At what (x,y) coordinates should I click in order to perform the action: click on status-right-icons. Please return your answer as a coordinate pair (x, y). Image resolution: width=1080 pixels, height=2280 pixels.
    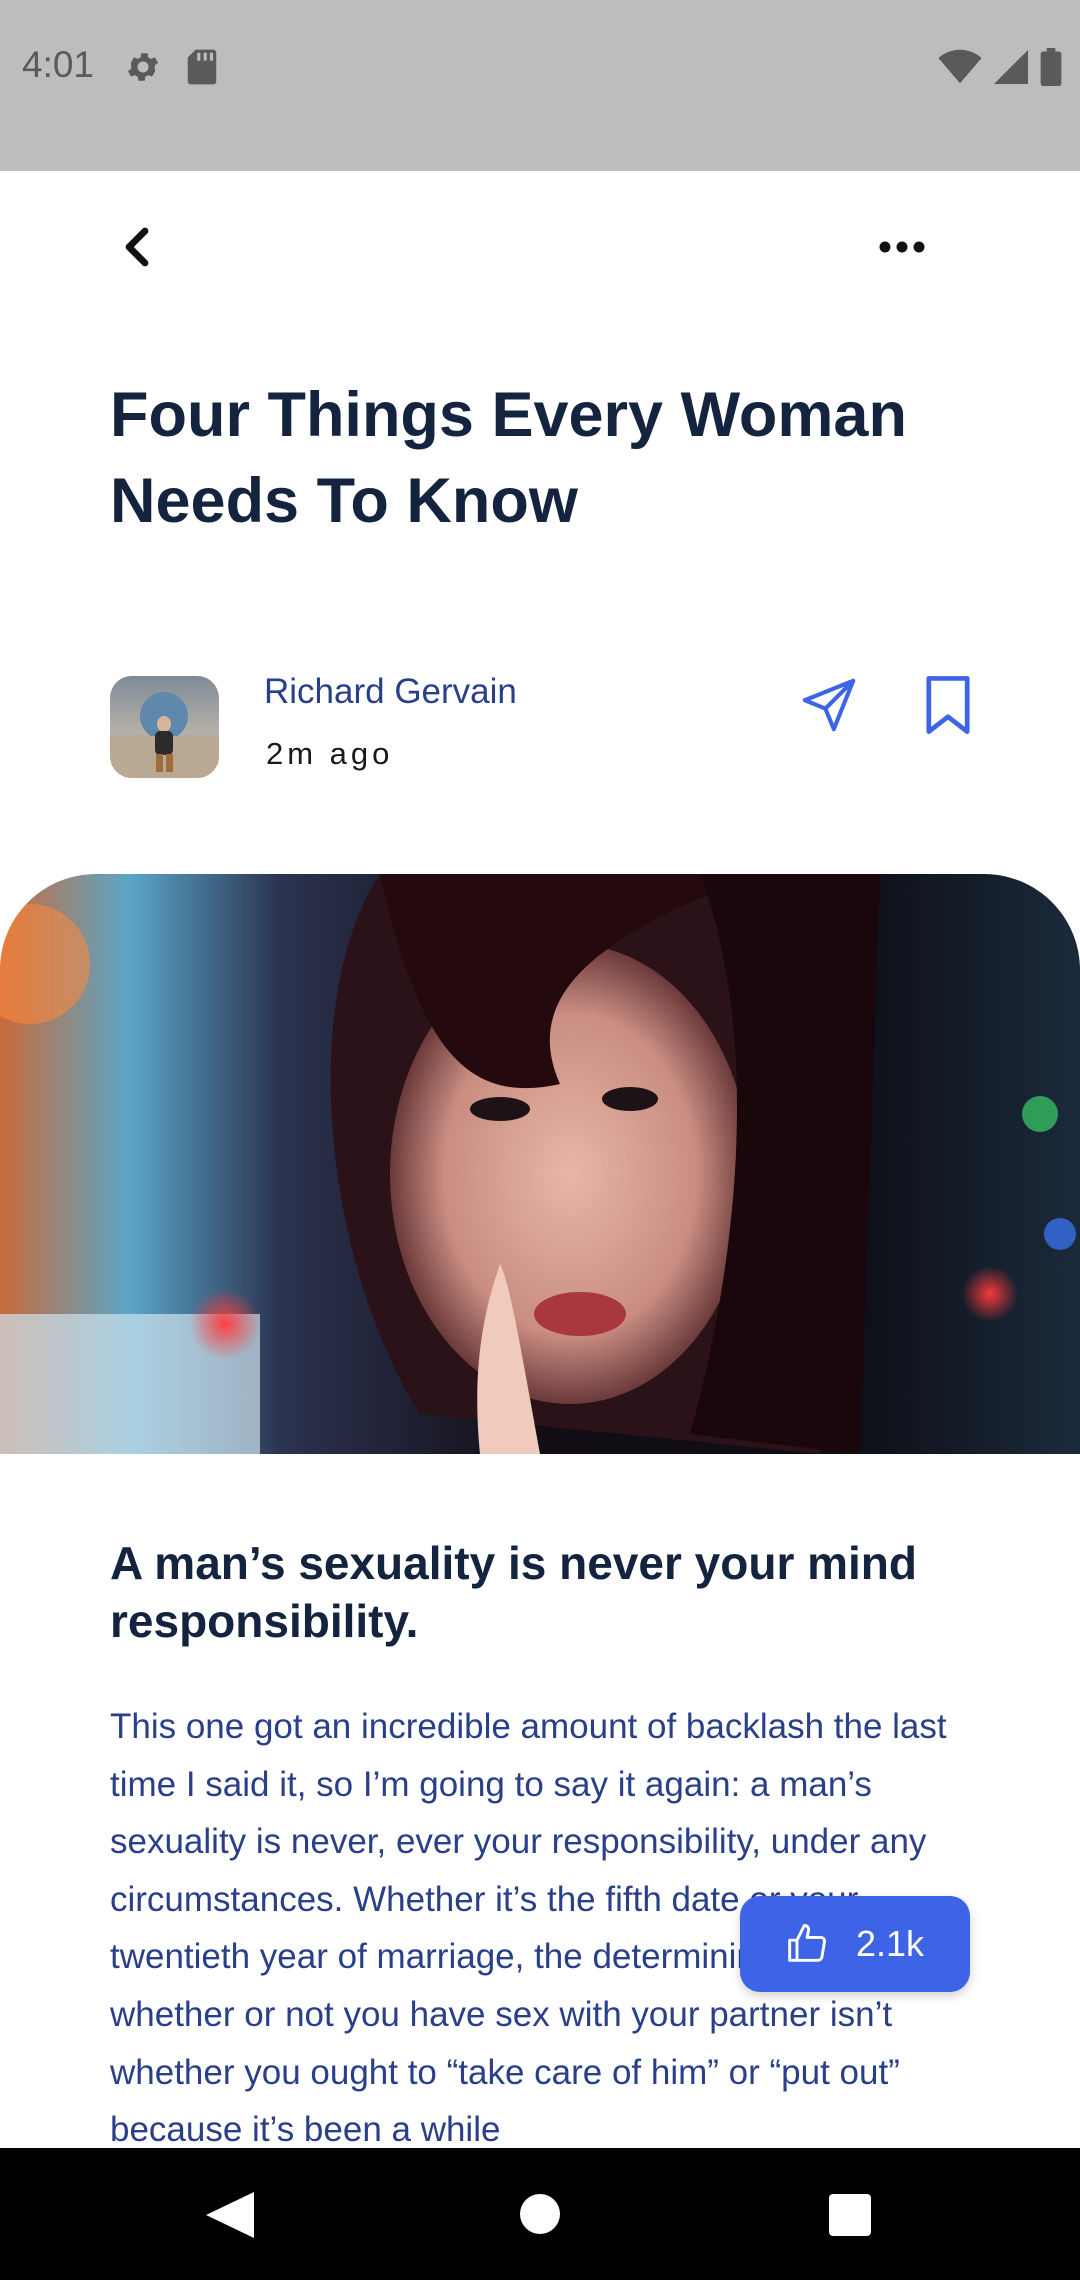
    Looking at the image, I should click on (1000, 69).